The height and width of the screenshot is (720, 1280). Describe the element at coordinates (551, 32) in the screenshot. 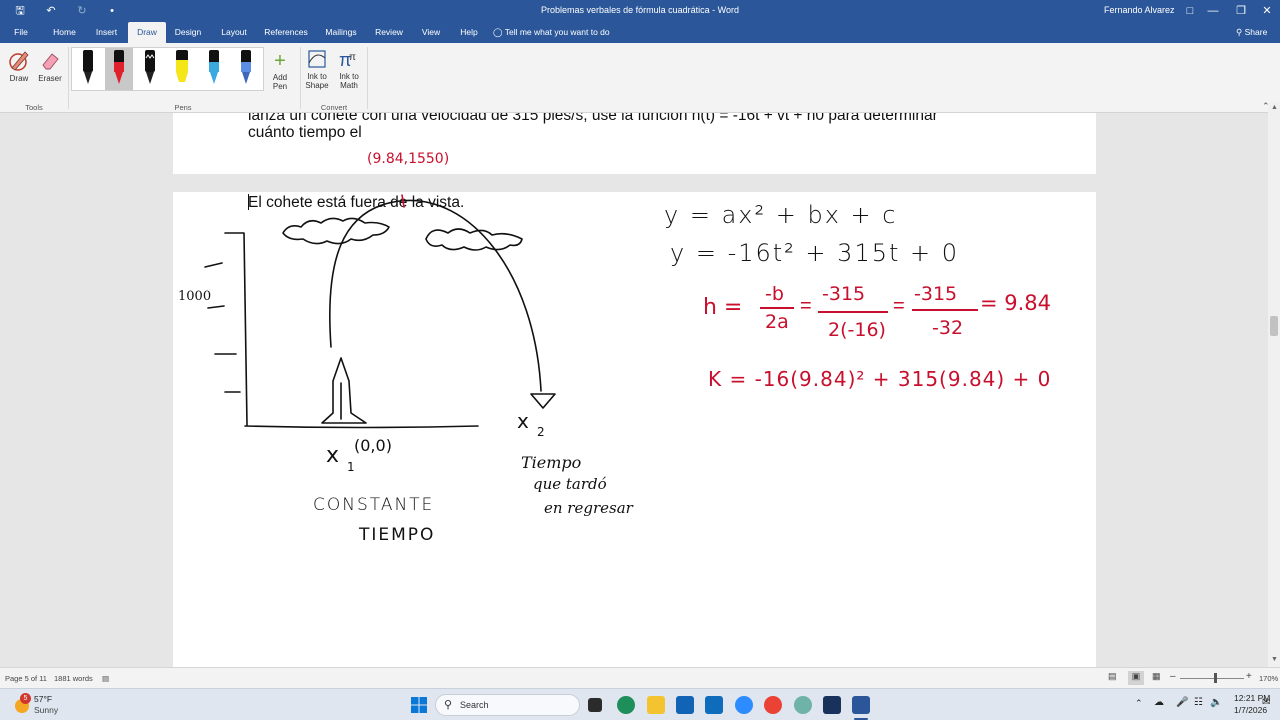

I see `tell-me-search: ◯ Tell me what you want to do` at that location.